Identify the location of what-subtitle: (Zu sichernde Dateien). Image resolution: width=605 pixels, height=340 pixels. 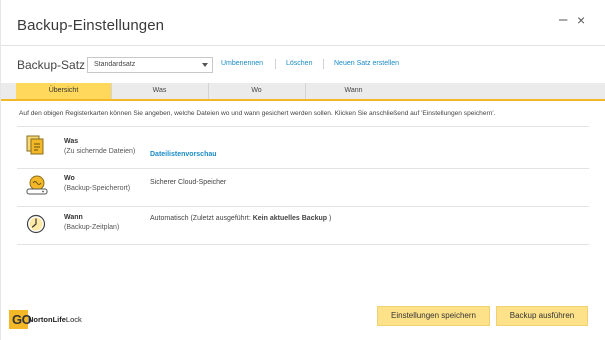
(100, 151).